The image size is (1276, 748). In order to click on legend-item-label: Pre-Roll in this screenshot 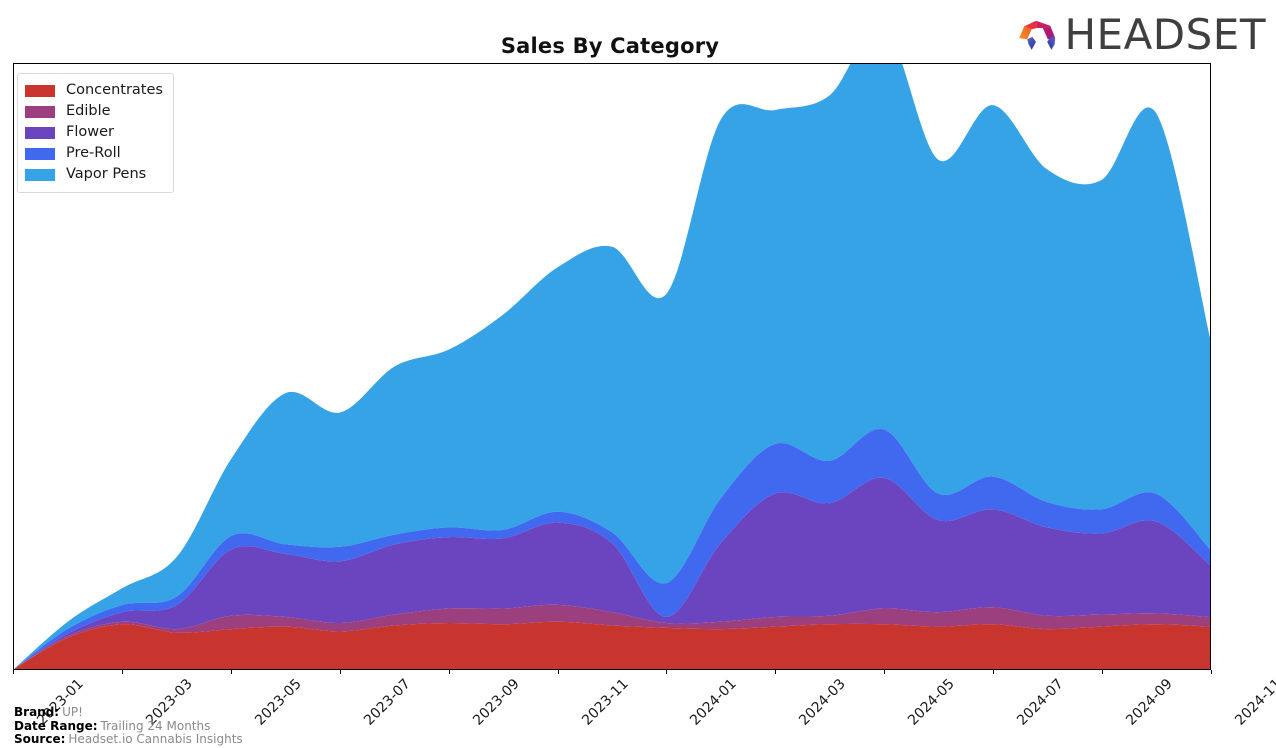, I will do `click(93, 153)`.